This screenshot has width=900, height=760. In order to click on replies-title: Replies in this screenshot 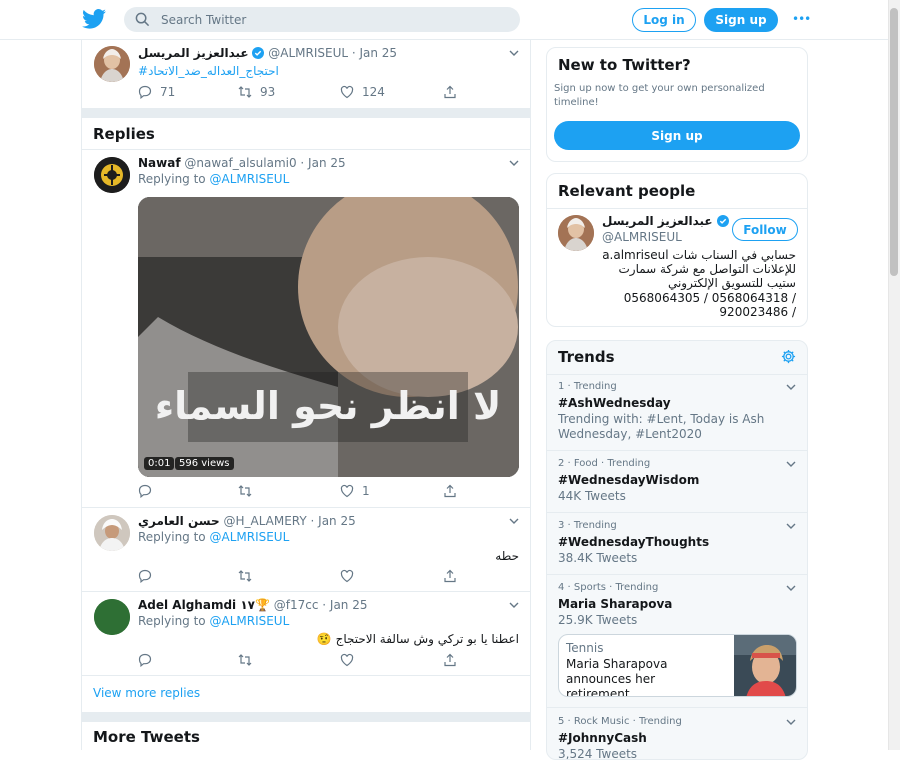, I will do `click(124, 134)`.